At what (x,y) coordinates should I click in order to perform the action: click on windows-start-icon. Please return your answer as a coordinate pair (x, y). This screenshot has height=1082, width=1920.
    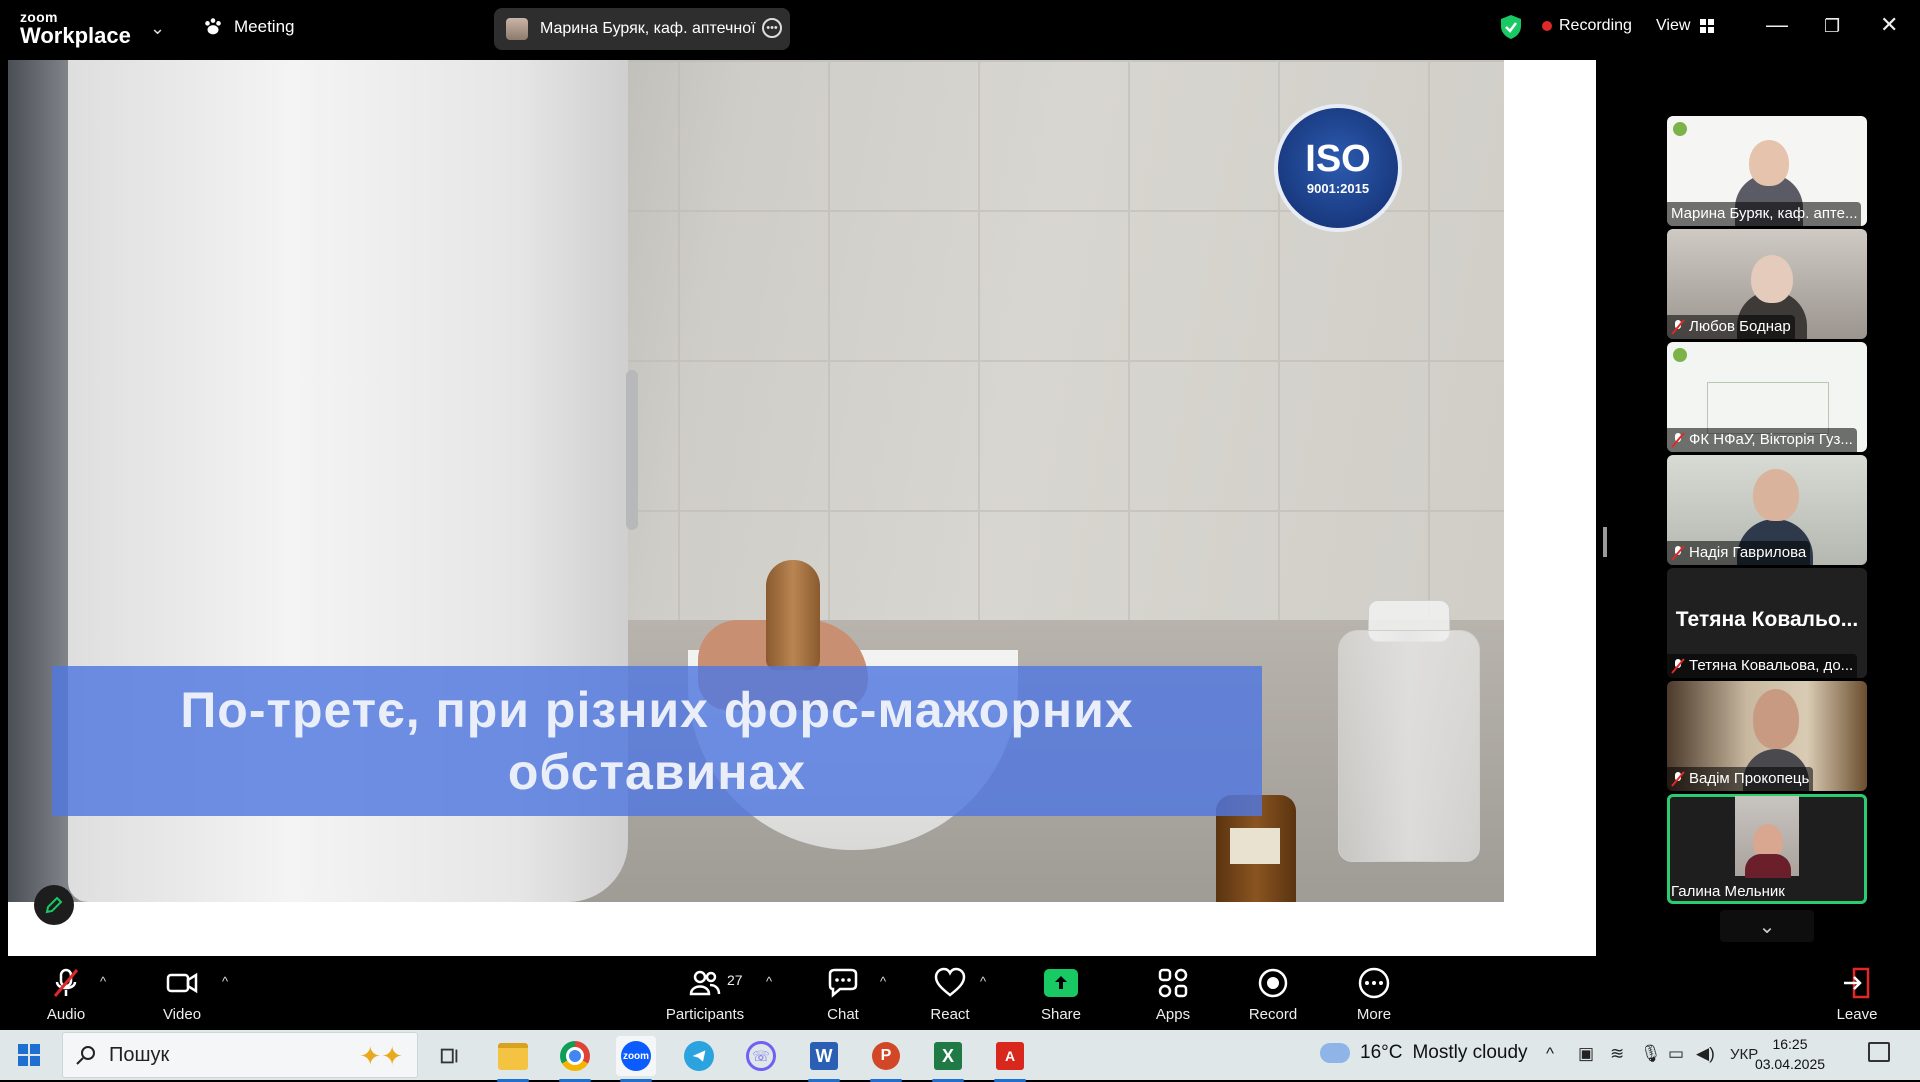
    Looking at the image, I should click on (29, 1055).